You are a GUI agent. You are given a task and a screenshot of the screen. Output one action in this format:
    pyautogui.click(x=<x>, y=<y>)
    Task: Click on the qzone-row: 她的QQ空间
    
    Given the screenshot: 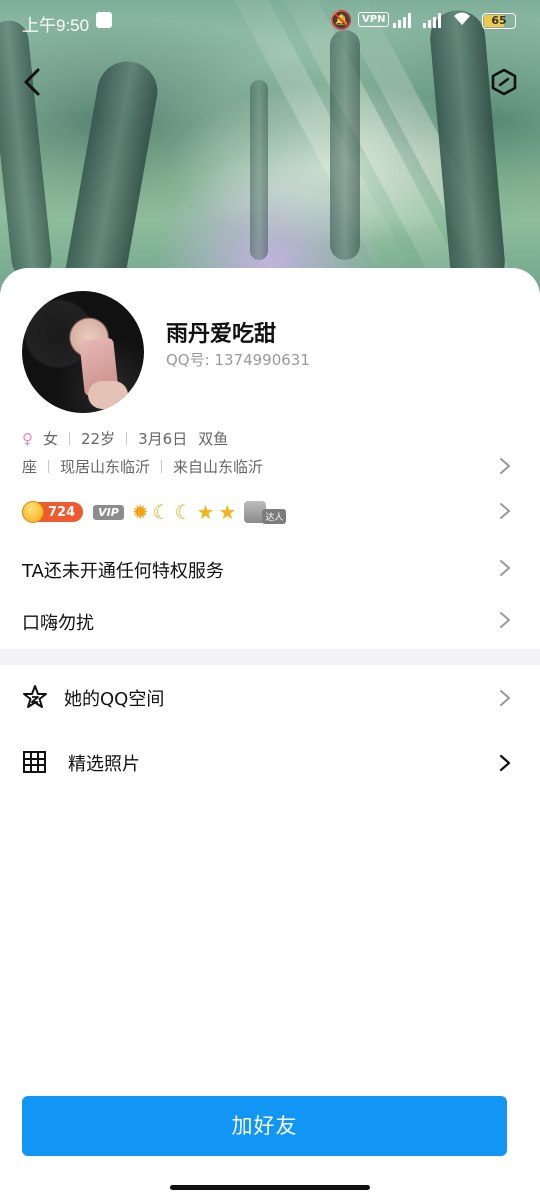 What is the action you would take?
    pyautogui.click(x=270, y=698)
    